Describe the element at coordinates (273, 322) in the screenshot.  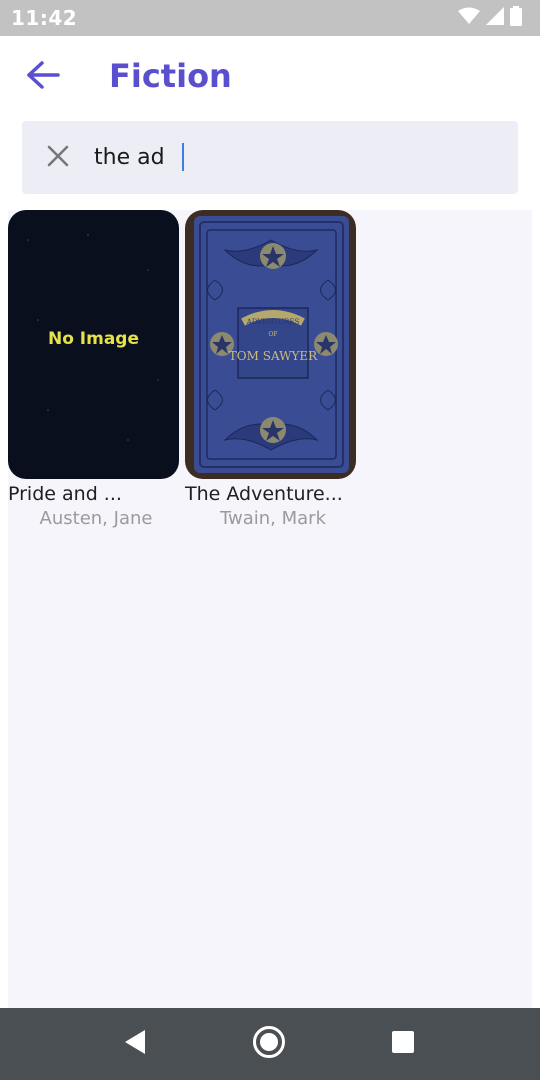
I see `svg-text: ADVENTURES` at that location.